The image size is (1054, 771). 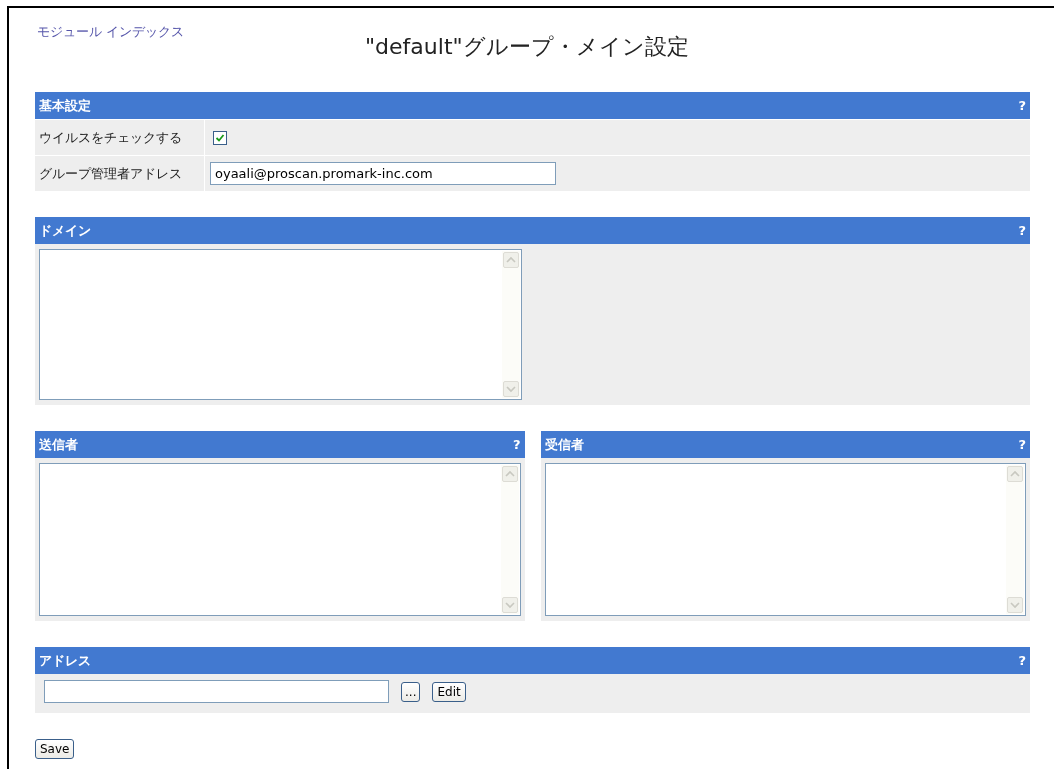 What do you see at coordinates (220, 137) in the screenshot?
I see `checkbox` at bounding box center [220, 137].